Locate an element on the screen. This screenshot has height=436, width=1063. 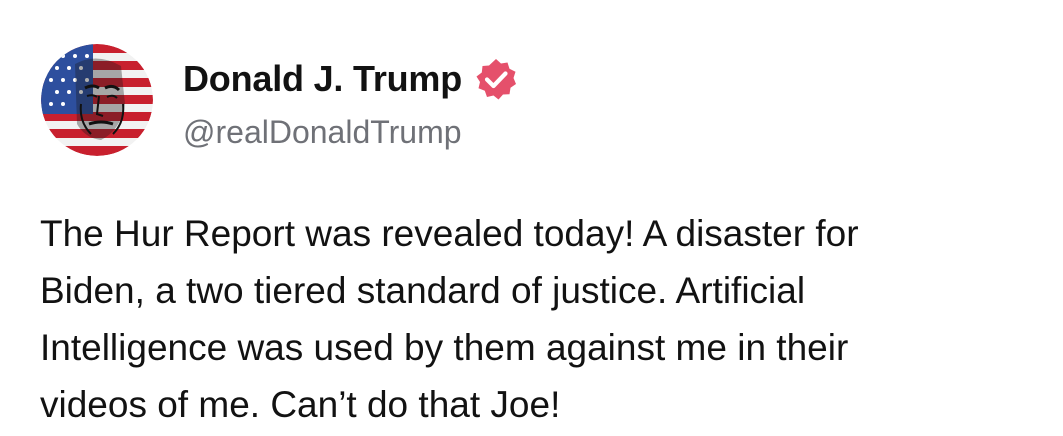
author-name-row: Donald J. Trump is located at coordinates (350, 79).